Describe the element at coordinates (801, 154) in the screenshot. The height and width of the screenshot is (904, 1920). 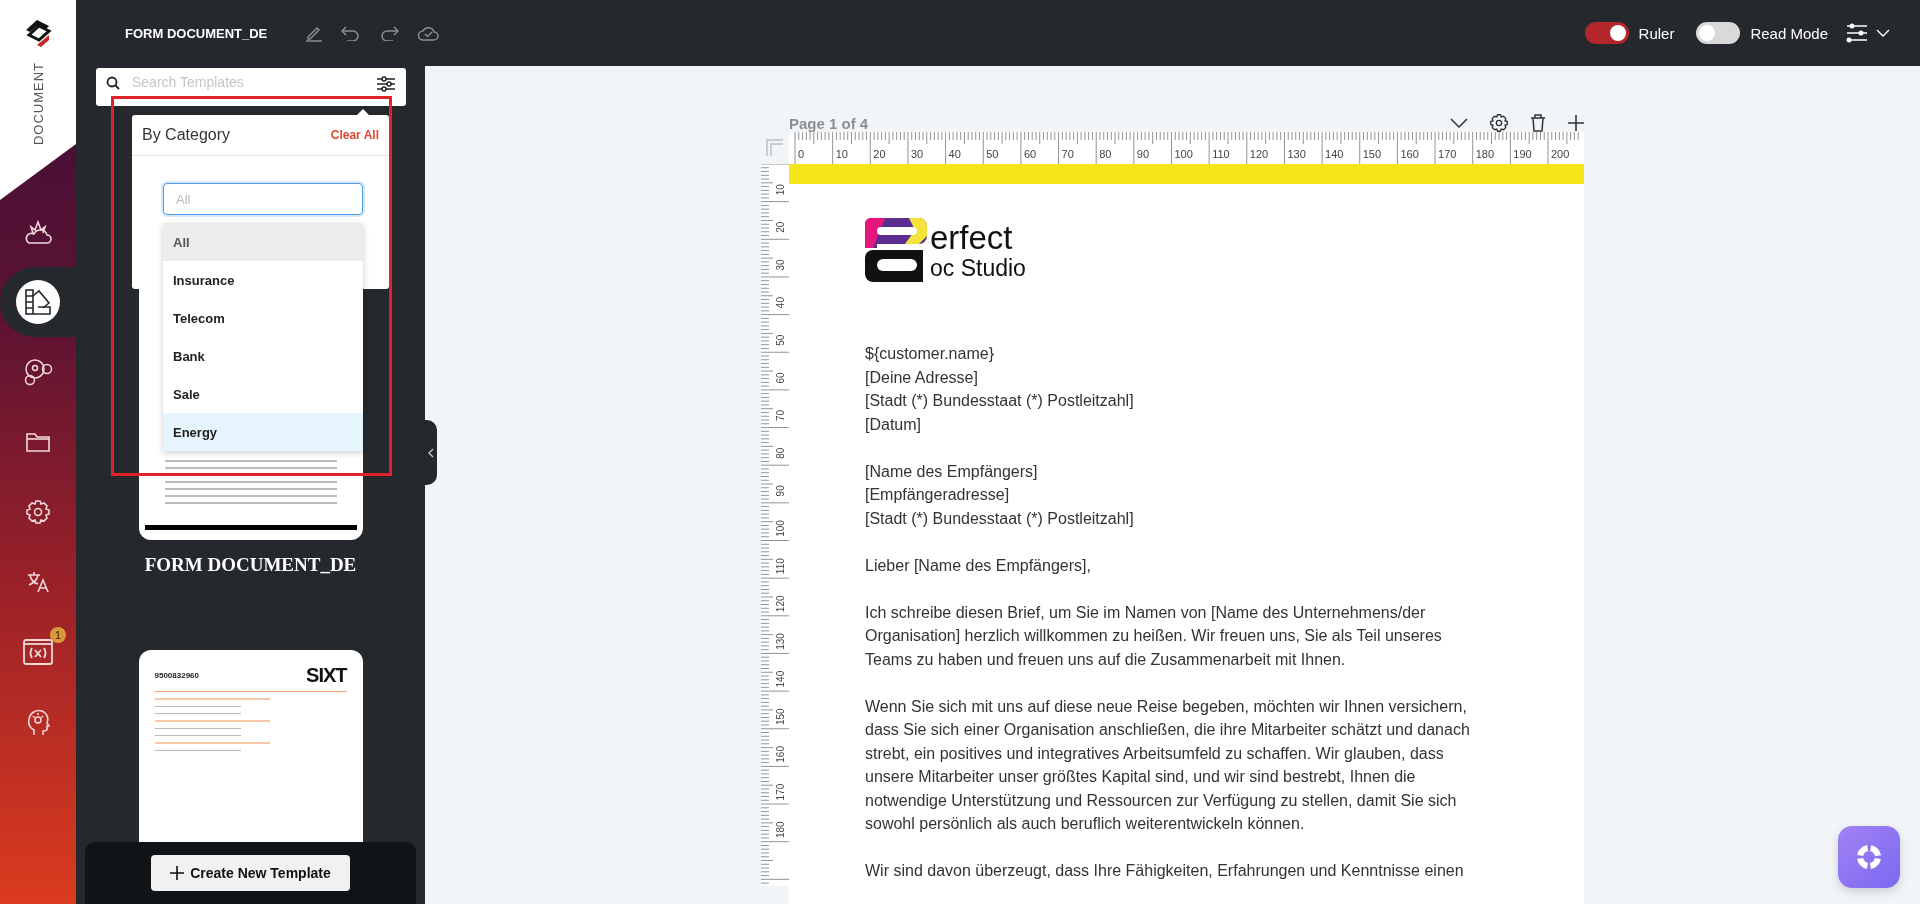
I see `ruler-number: 0` at that location.